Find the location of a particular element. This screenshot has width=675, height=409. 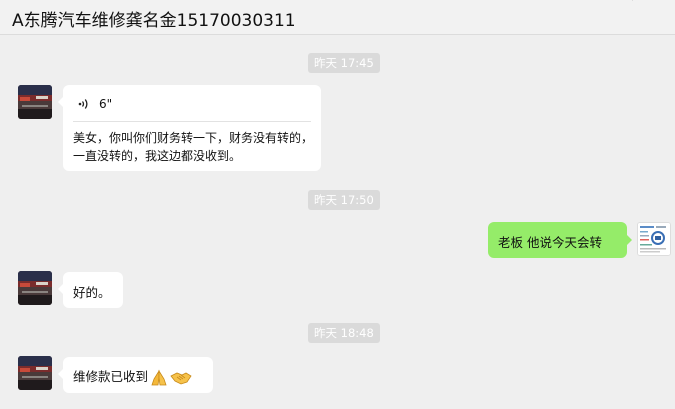

message-text-body: 维修款已收到 is located at coordinates (111, 376).